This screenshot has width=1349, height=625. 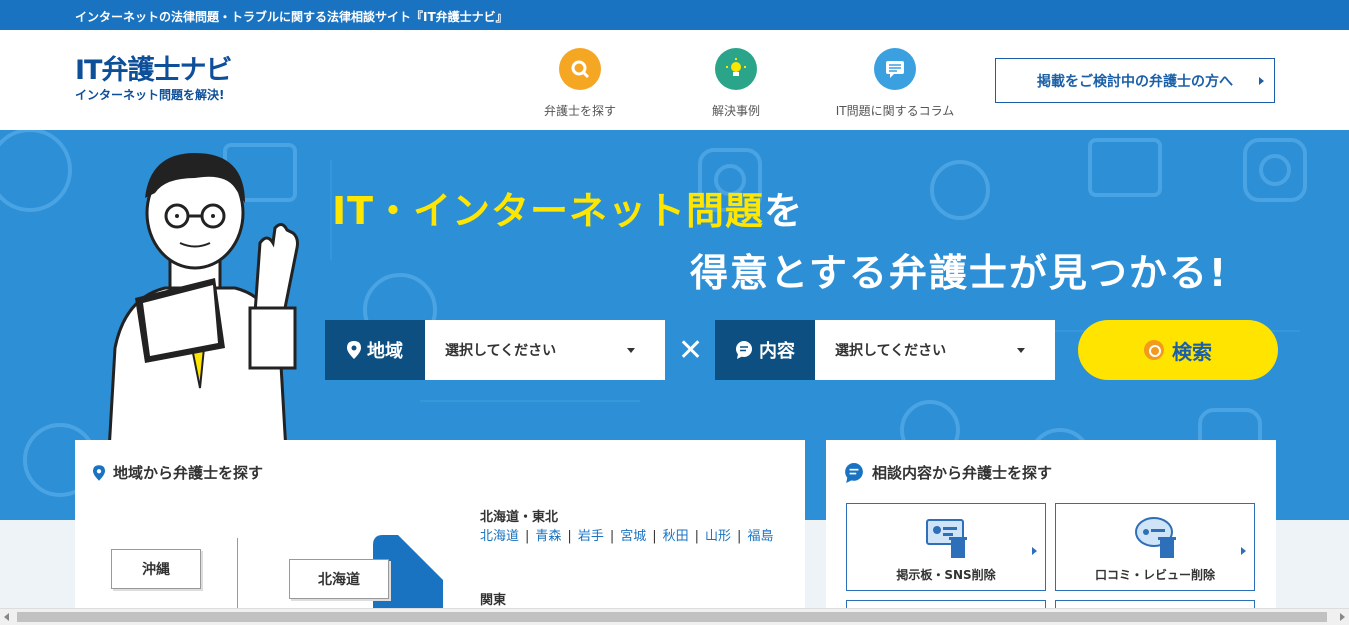 What do you see at coordinates (1154, 575) in the screenshot?
I see `category-card-review-label: 口コミ・レビュー削除` at bounding box center [1154, 575].